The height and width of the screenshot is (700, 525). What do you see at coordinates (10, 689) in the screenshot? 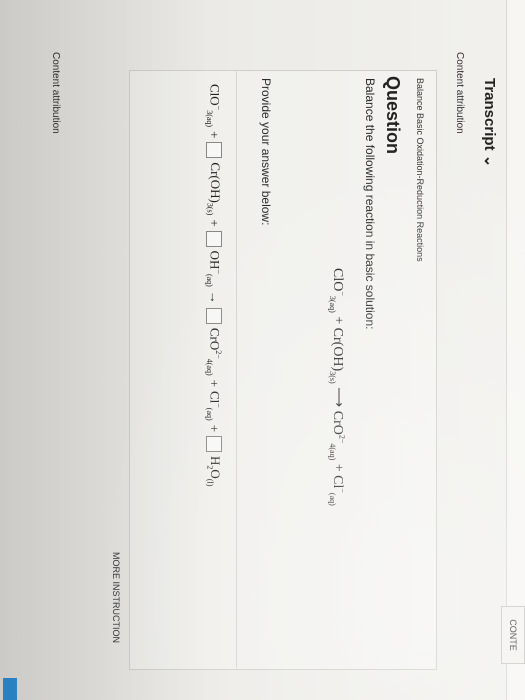
I see `accent-button-edge` at bounding box center [10, 689].